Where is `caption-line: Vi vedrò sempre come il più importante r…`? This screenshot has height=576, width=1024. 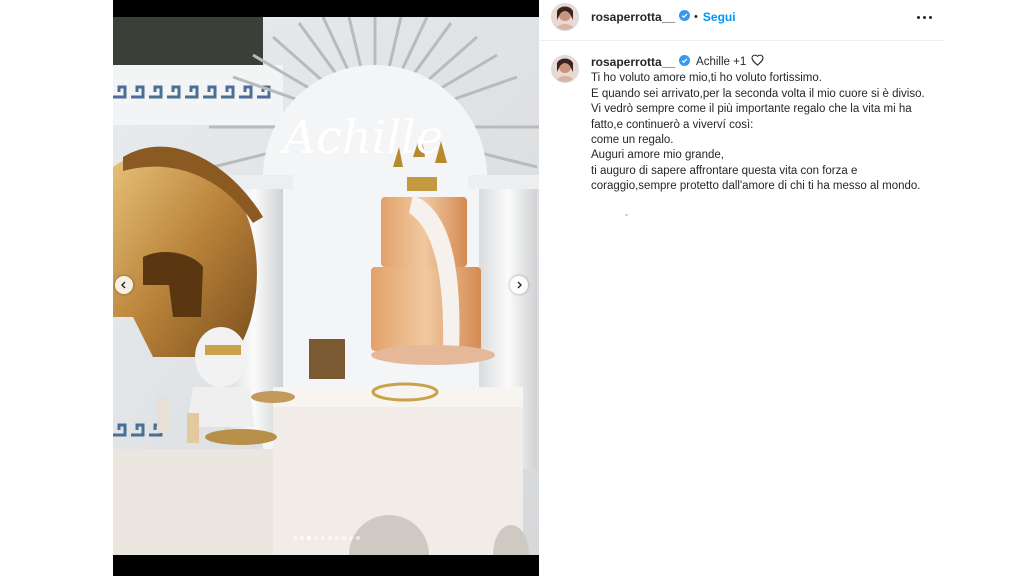
caption-line: Vi vedrò sempre come il più importante r… is located at coordinates (753, 117).